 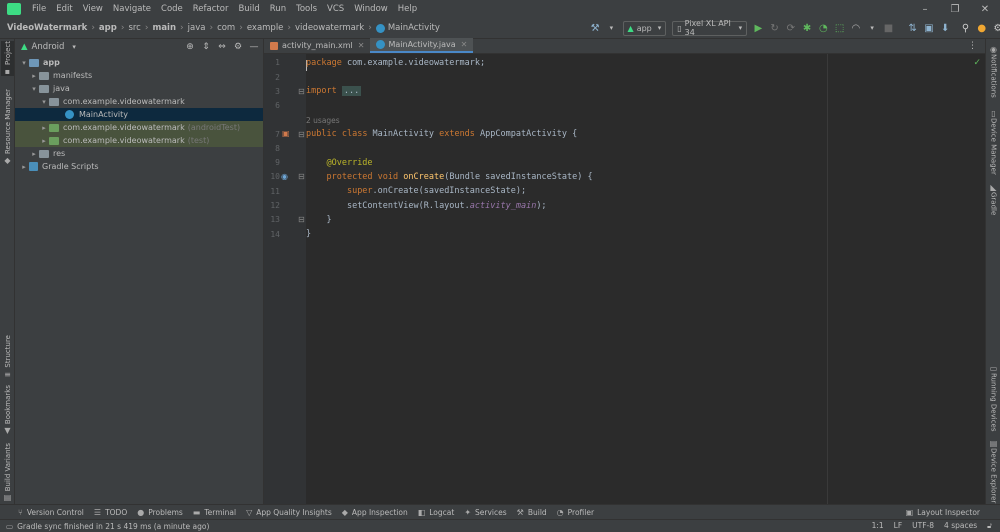 I want to click on run-config-select: ▲ app ▾, so click(x=644, y=28).